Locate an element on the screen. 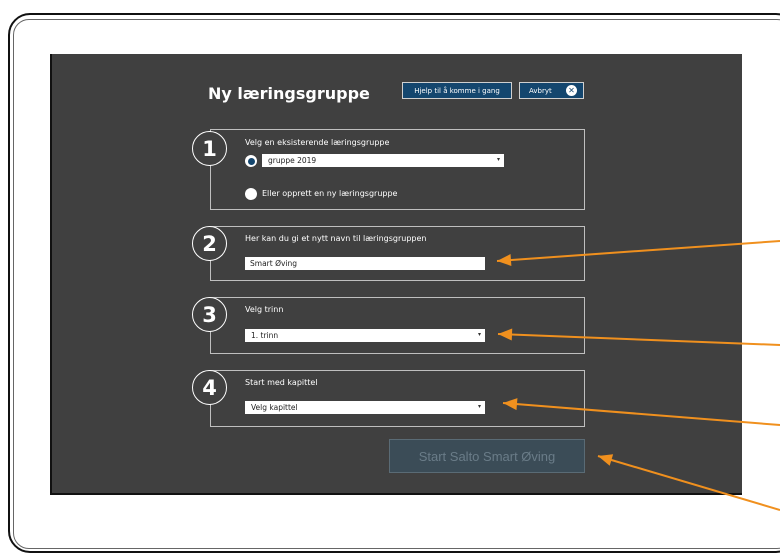 Image resolution: width=780 pixels, height=553 pixels. callout-arrow-grade is located at coordinates (638, 339).